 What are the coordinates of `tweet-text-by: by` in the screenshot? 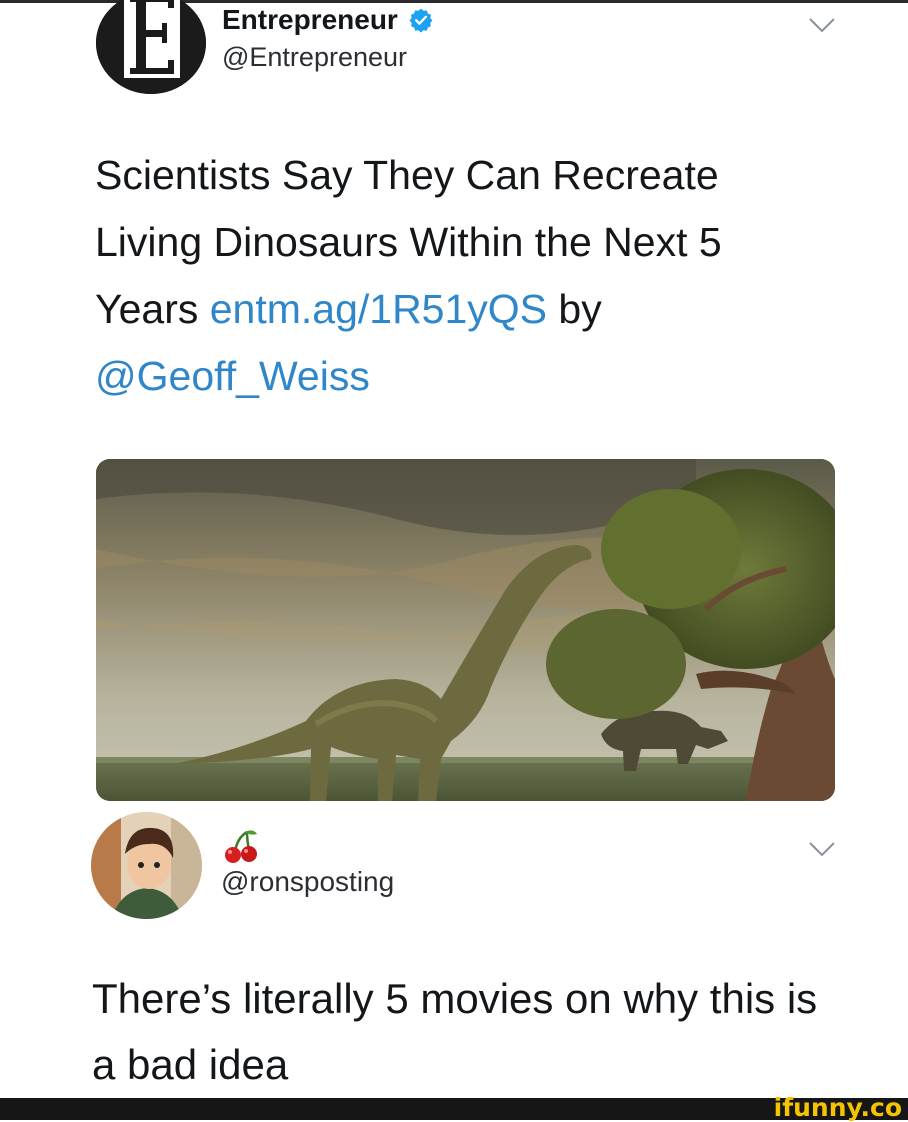 It's located at (574, 309).